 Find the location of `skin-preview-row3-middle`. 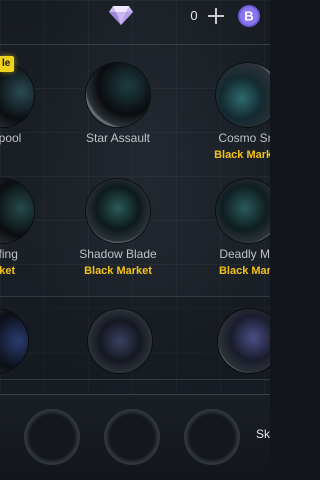

skin-preview-row3-middle is located at coordinates (120, 341).